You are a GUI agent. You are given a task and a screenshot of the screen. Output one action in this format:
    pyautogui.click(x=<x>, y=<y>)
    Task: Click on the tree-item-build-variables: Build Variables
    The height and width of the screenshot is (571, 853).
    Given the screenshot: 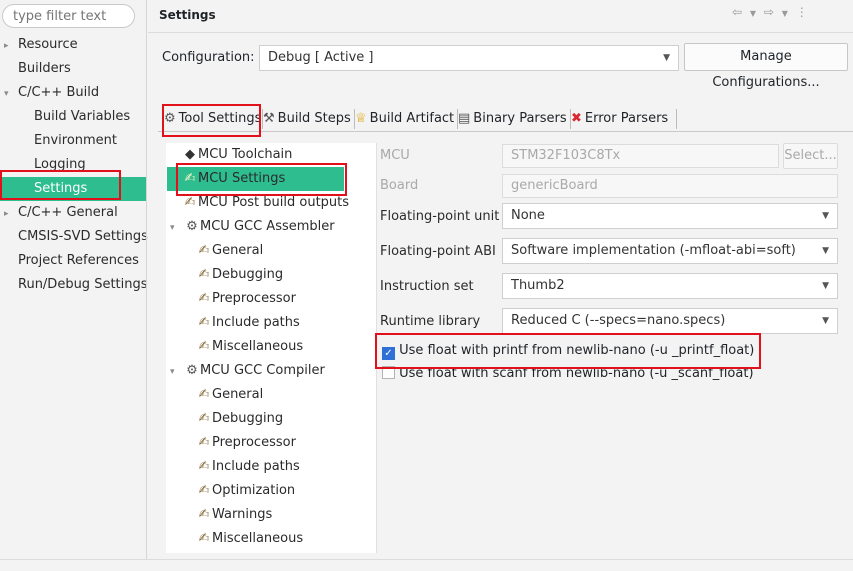 What is the action you would take?
    pyautogui.click(x=73, y=117)
    